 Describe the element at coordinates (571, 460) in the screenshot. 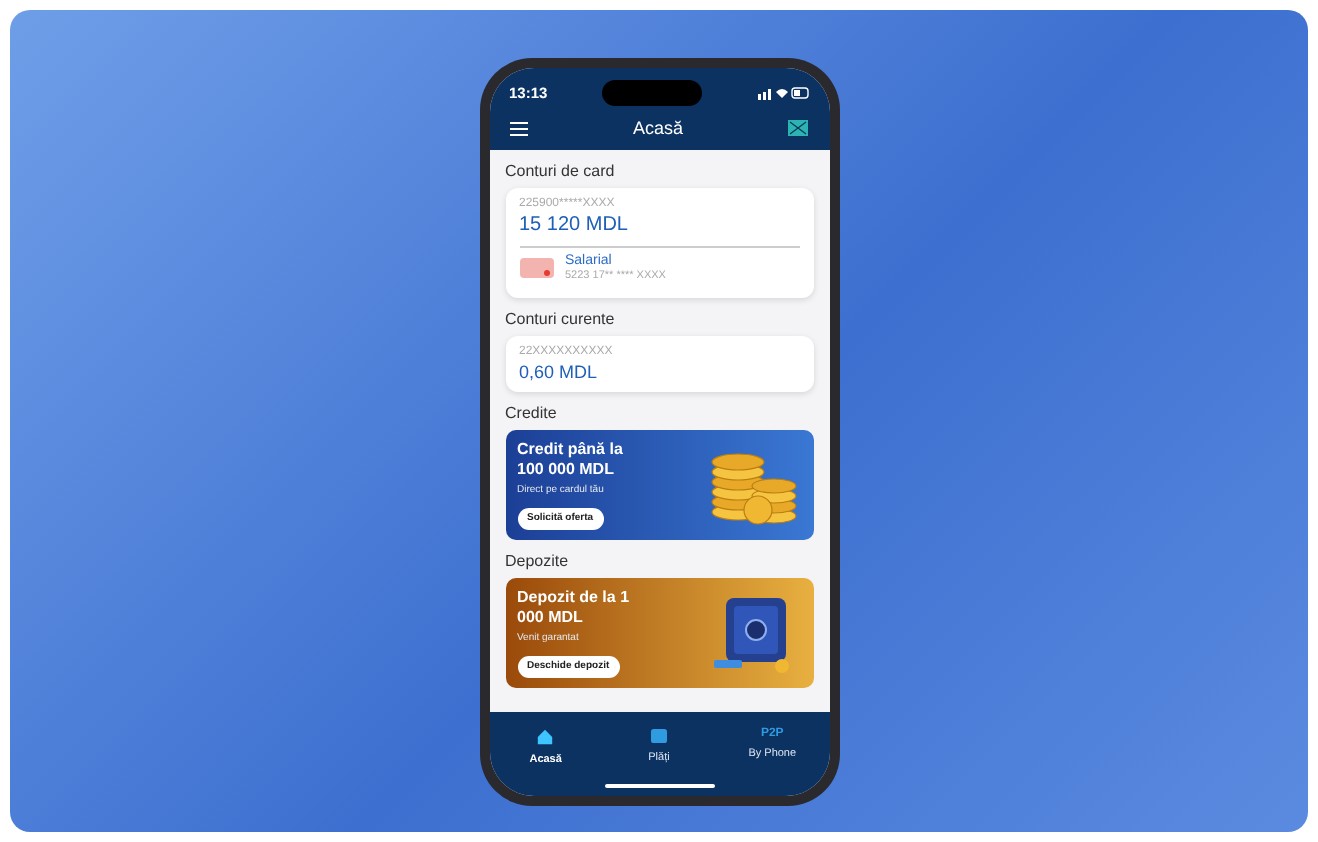

I see `promo-headline: Credit până la 100 000 MDL` at that location.